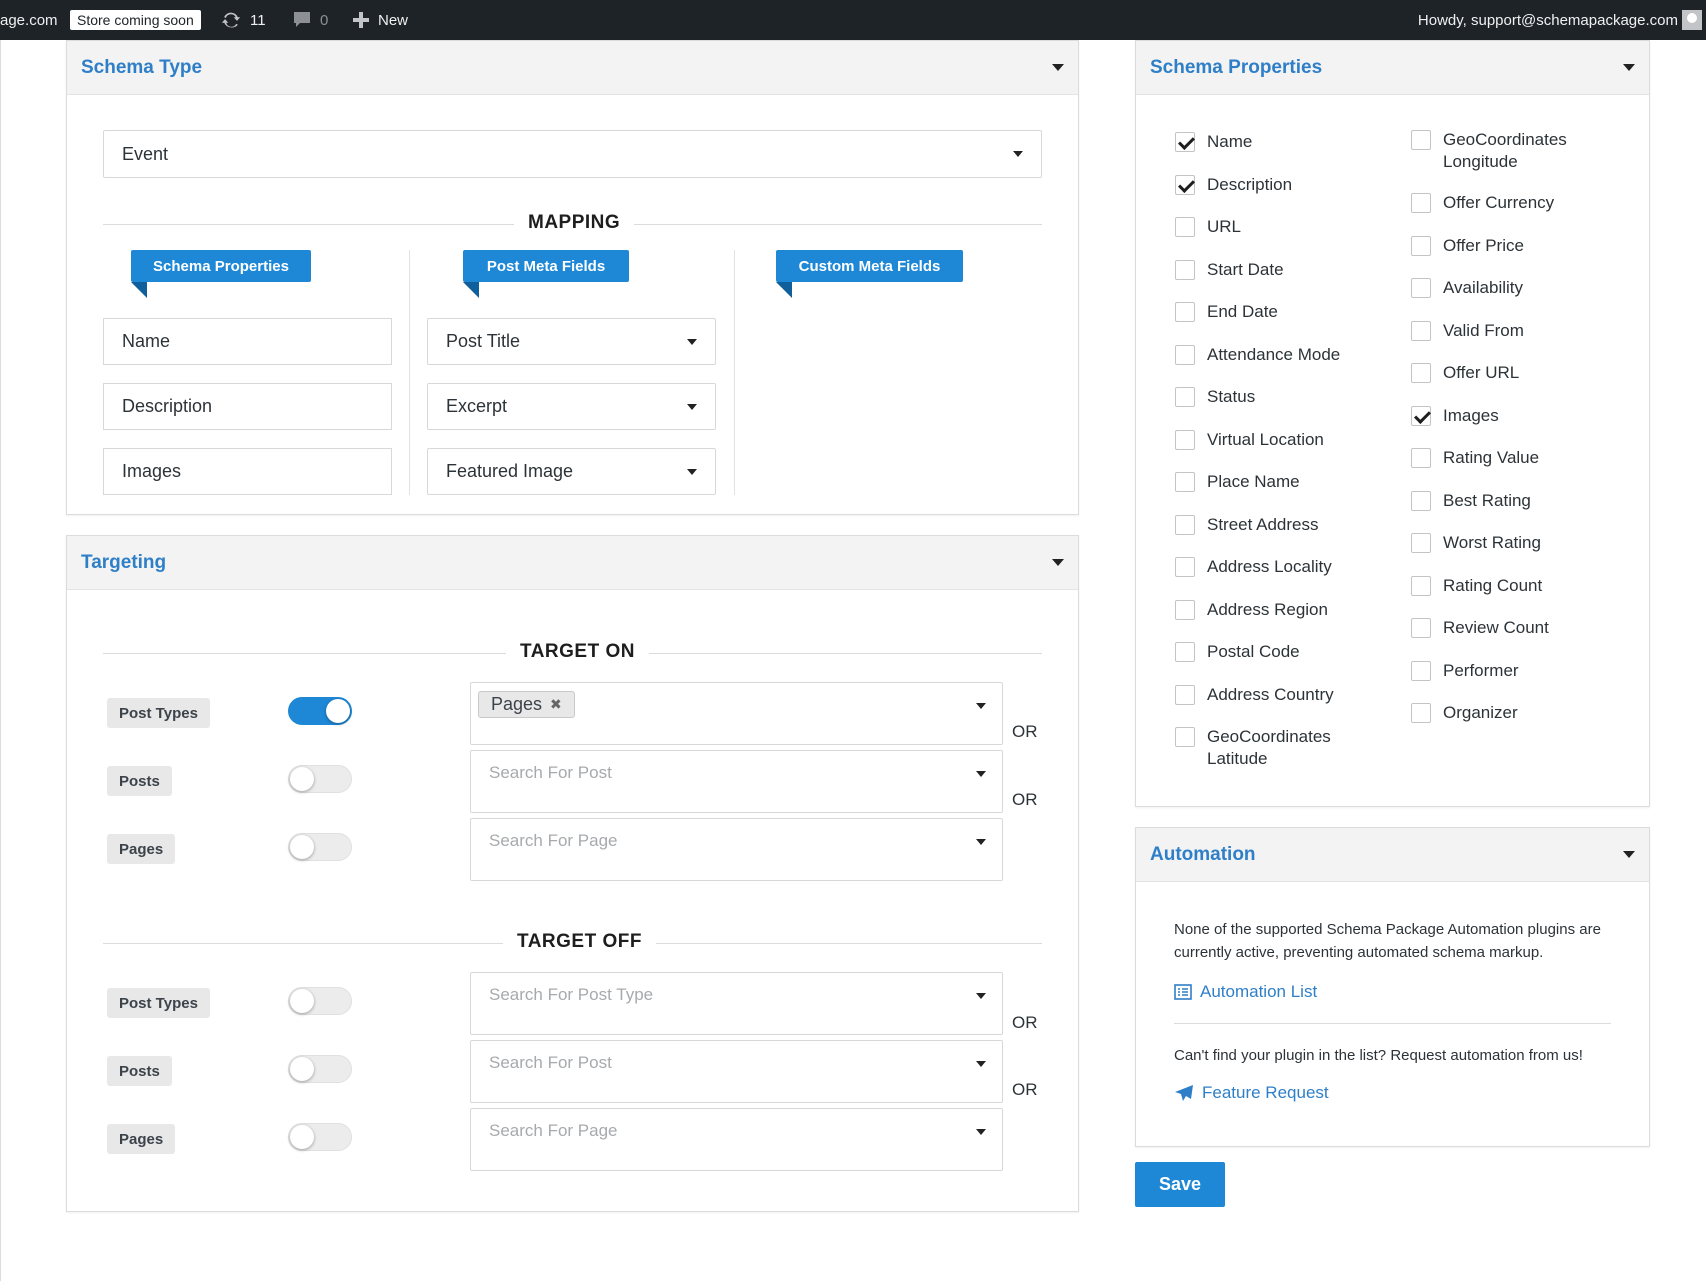 This screenshot has height=1281, width=1706. Describe the element at coordinates (1229, 270) in the screenshot. I see `property-checkbox-item: Start Date` at that location.